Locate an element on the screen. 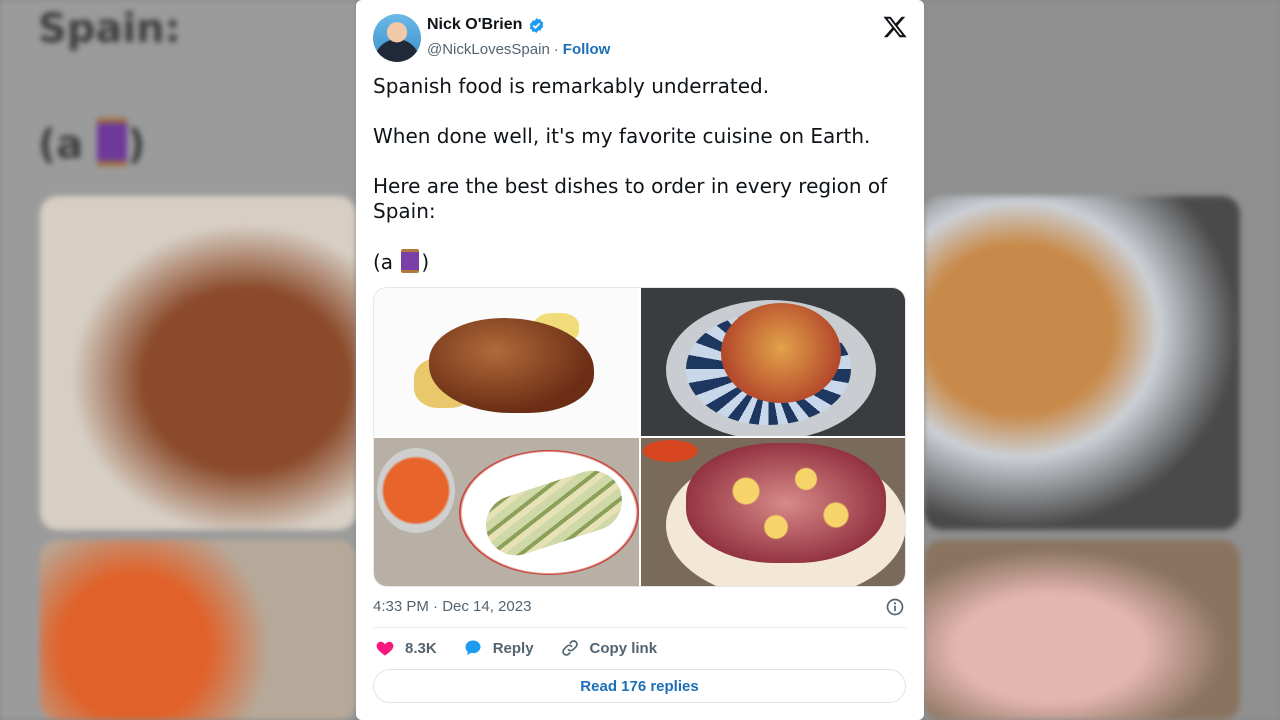 The width and height of the screenshot is (1280, 720). divider is located at coordinates (640, 627).